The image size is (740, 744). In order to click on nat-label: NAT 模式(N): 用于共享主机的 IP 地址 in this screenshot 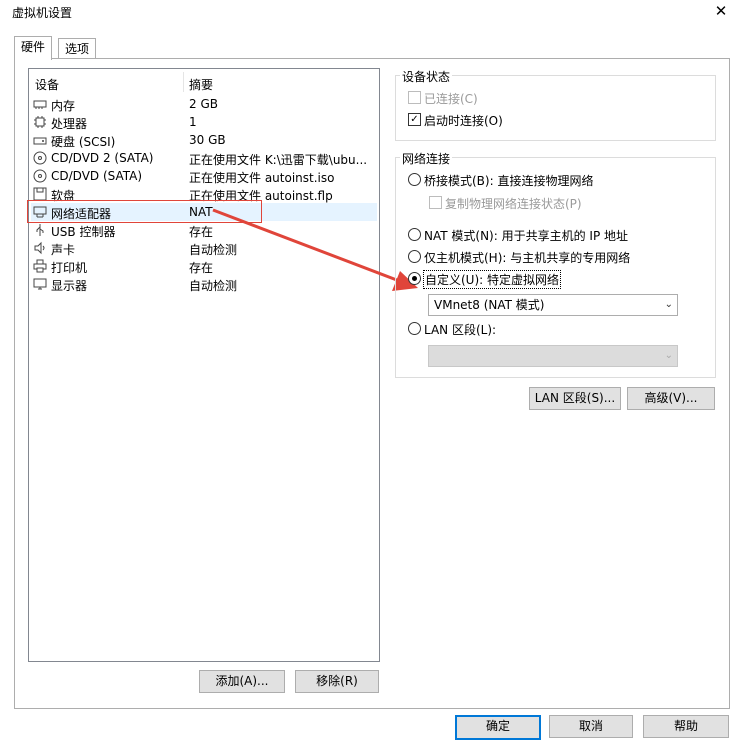, I will do `click(526, 236)`.